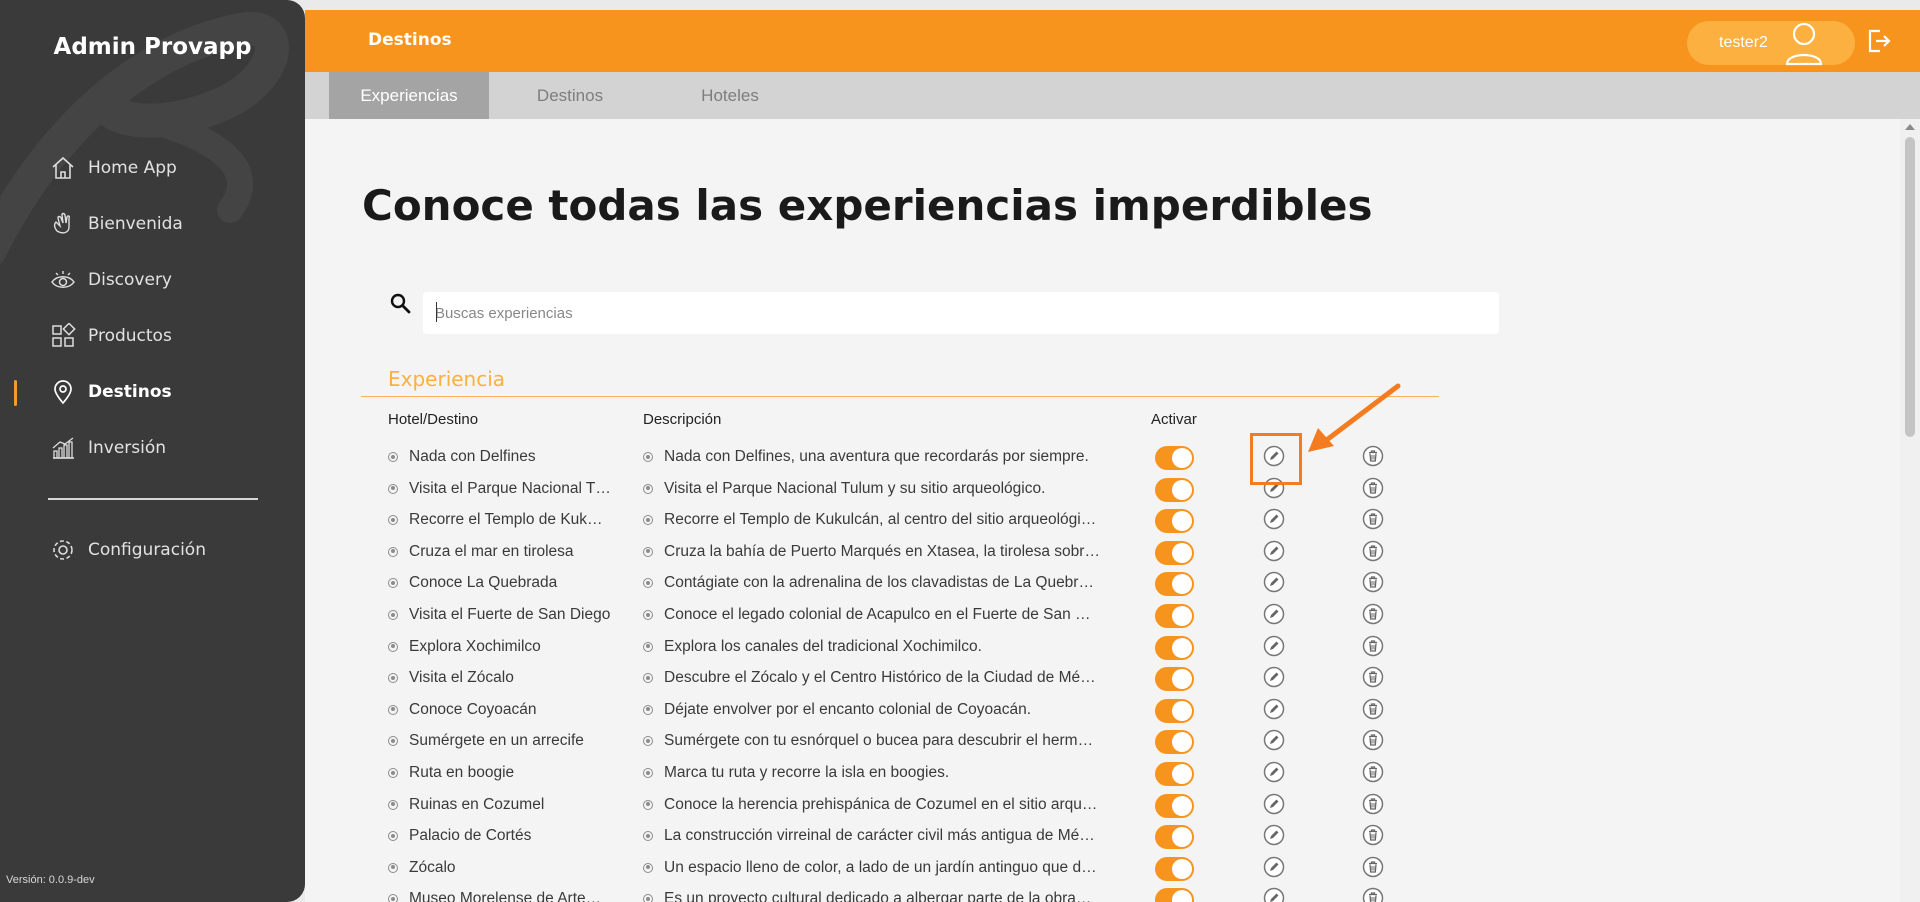 The image size is (1920, 902). Describe the element at coordinates (1804, 44) in the screenshot. I see `user-icon` at that location.